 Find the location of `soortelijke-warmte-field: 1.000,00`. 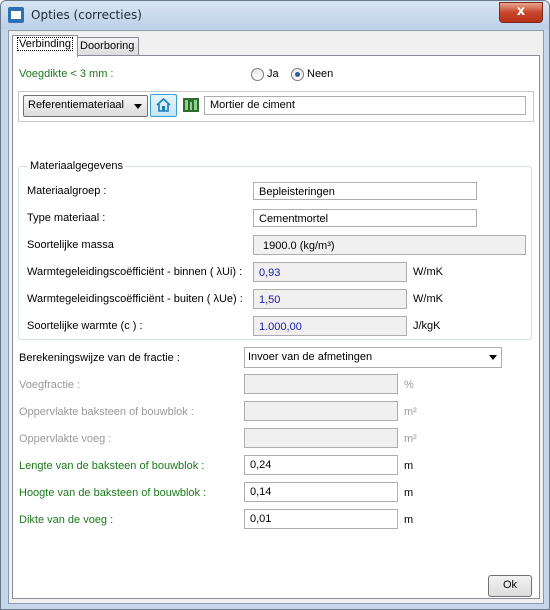

soortelijke-warmte-field: 1.000,00 is located at coordinates (330, 326).